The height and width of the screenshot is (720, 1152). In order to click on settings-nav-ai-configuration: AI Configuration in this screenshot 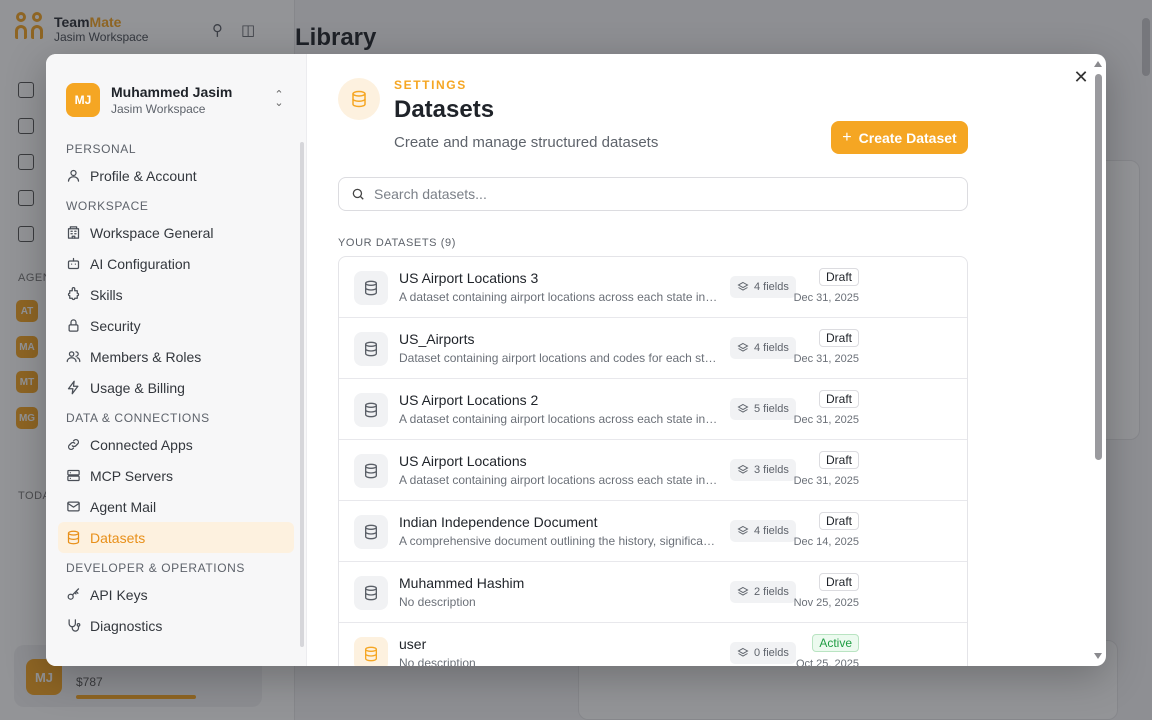, I will do `click(176, 263)`.